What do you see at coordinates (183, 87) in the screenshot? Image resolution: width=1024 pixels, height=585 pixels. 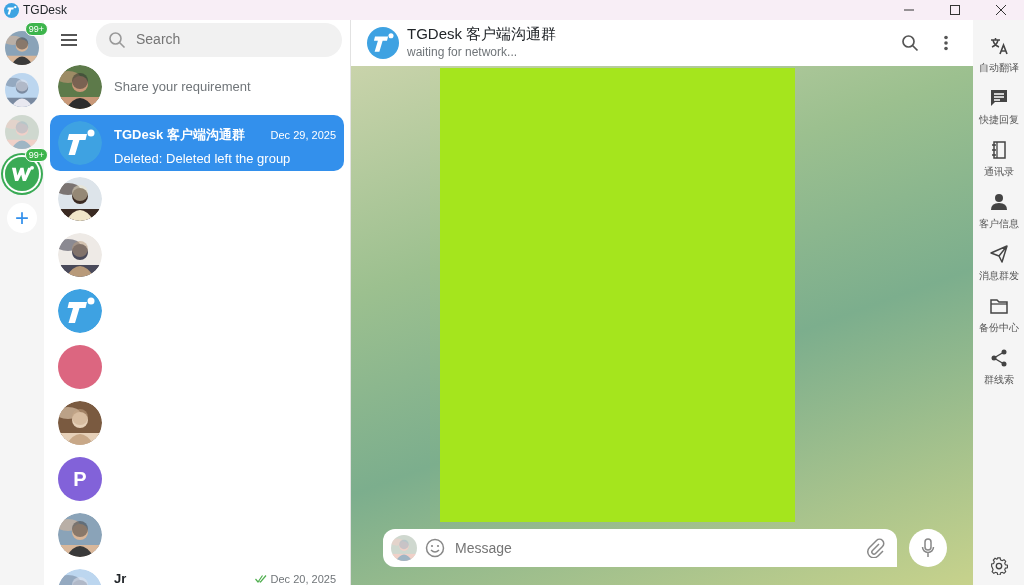 I see `chat-preview: Share your requirement` at bounding box center [183, 87].